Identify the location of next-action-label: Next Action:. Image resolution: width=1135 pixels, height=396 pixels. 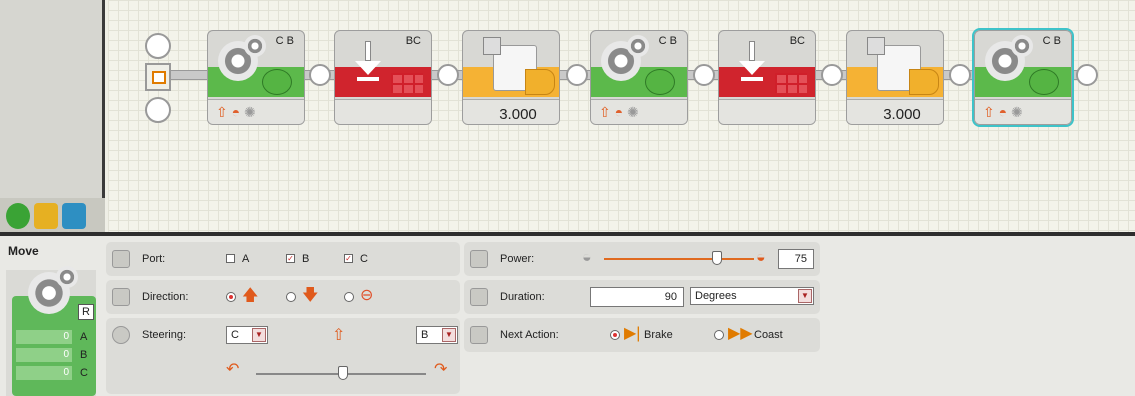
(529, 335).